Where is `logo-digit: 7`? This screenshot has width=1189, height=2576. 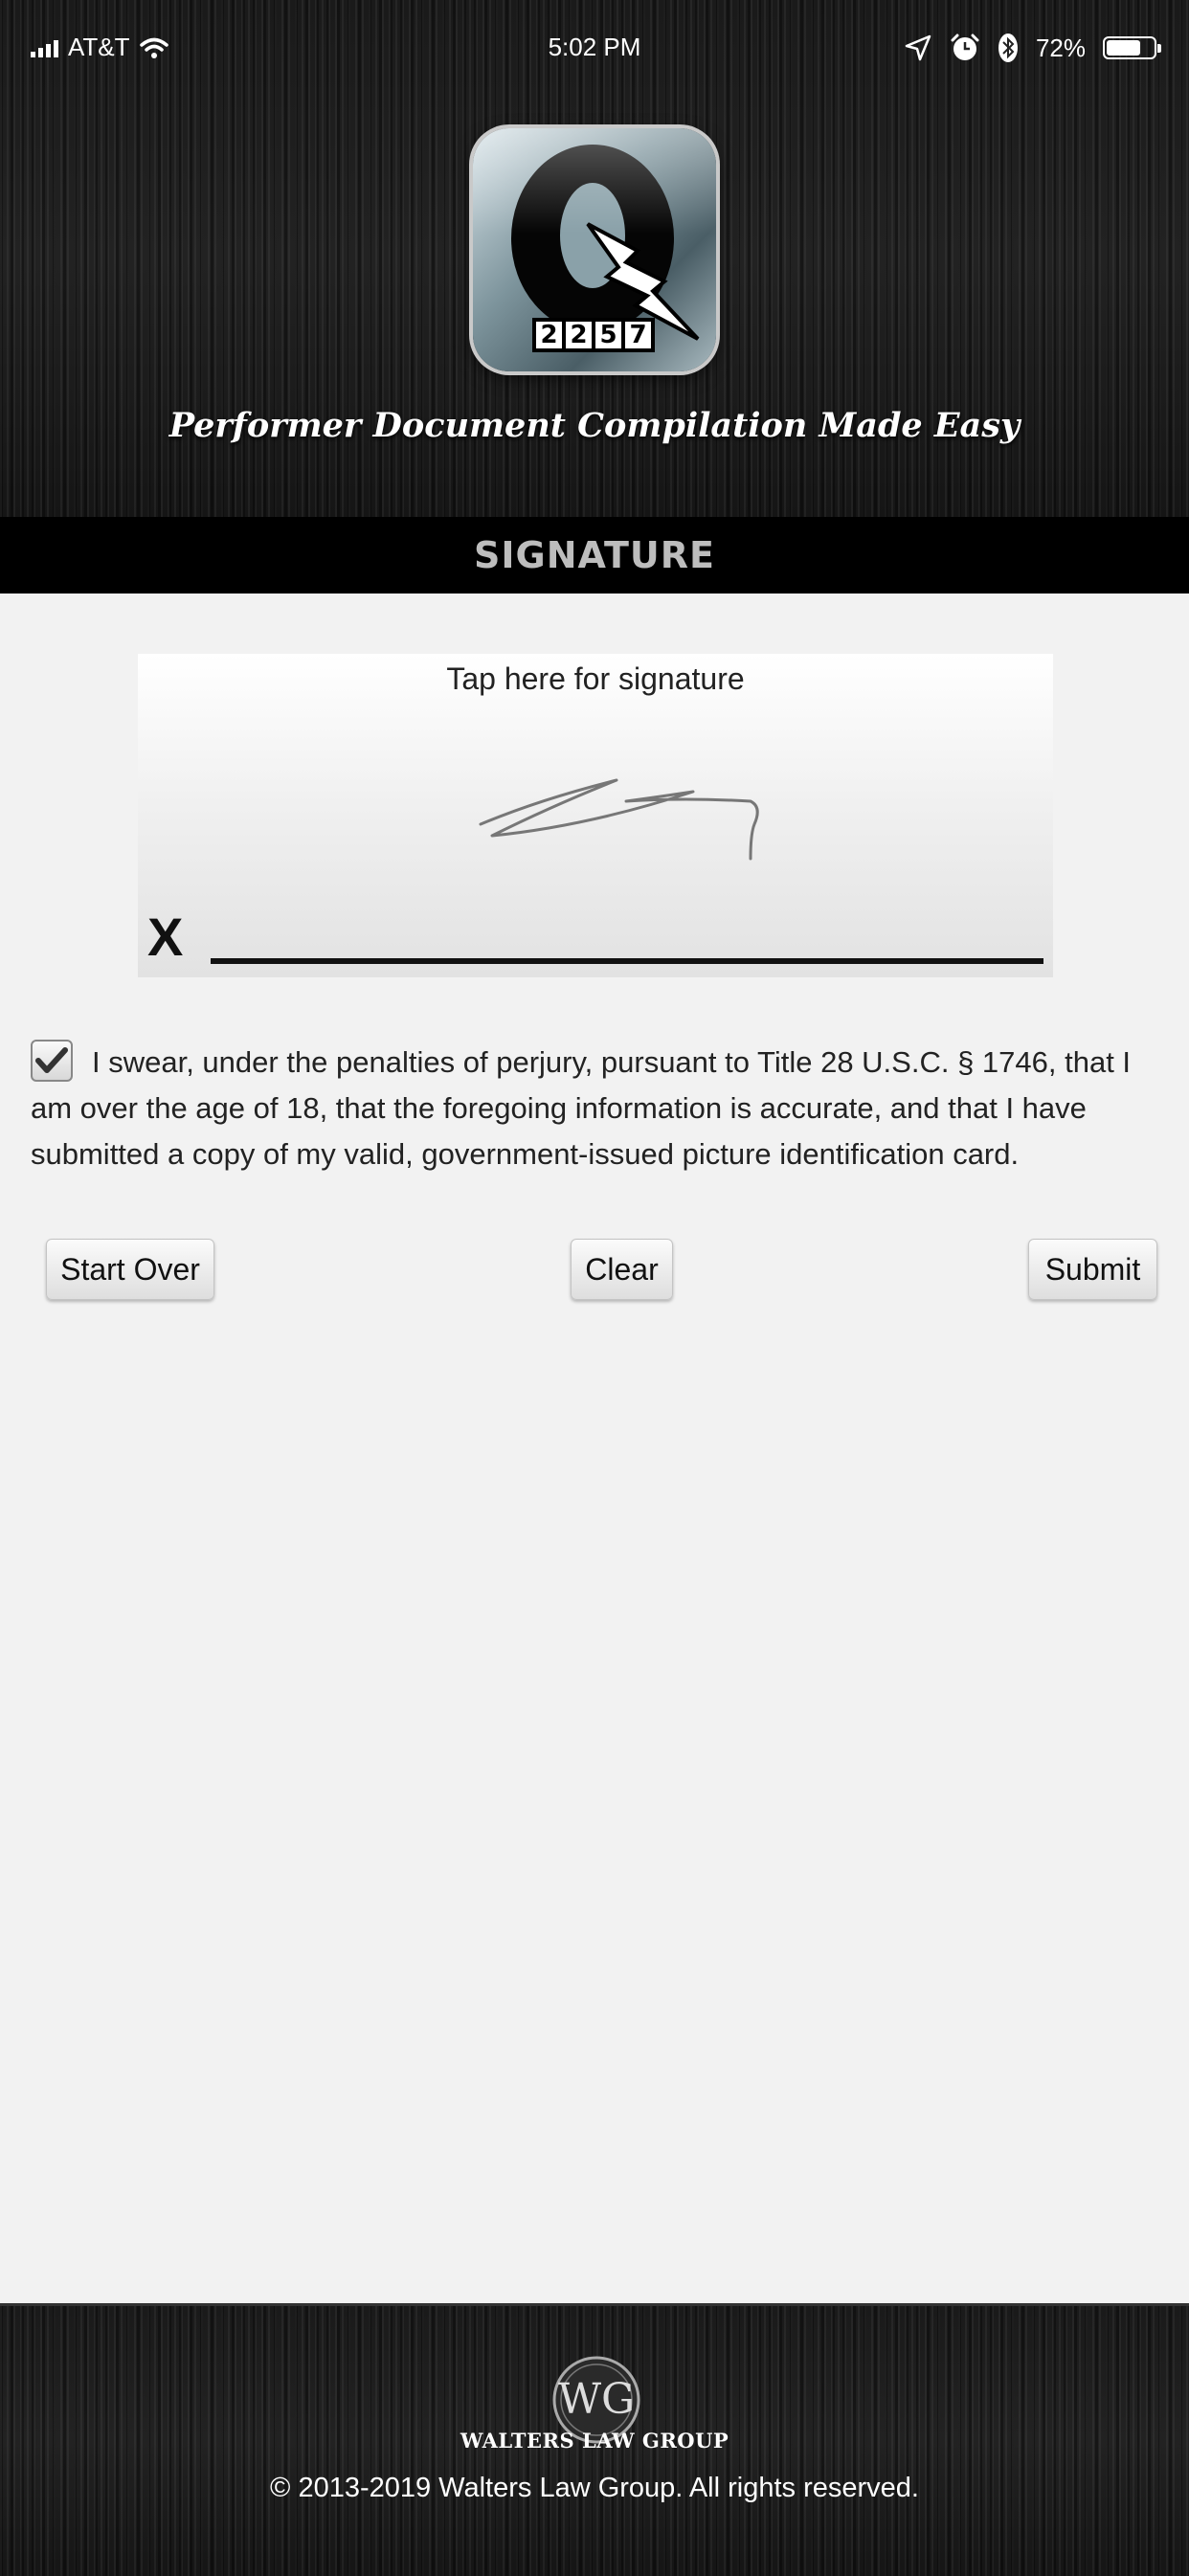
logo-digit: 7 is located at coordinates (638, 335).